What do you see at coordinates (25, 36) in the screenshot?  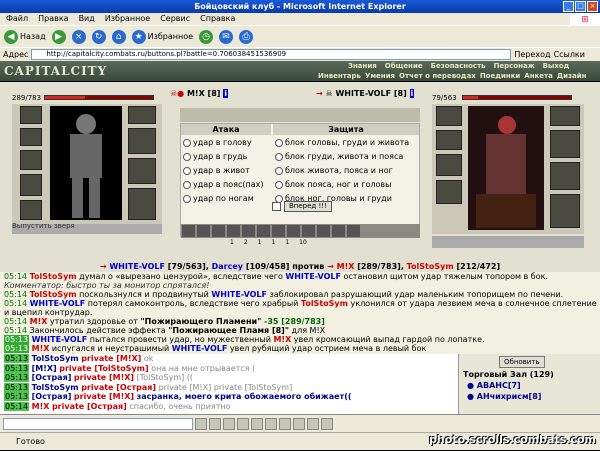 I see `back-button: ◀ Назад` at bounding box center [25, 36].